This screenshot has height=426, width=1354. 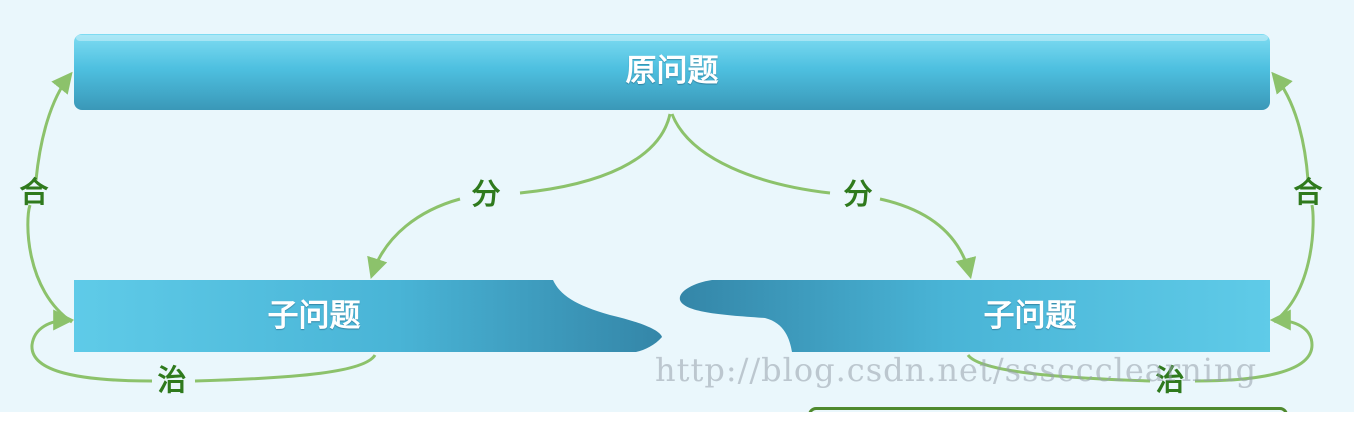 What do you see at coordinates (314, 316) in the screenshot?
I see `left-child-label: 子问题` at bounding box center [314, 316].